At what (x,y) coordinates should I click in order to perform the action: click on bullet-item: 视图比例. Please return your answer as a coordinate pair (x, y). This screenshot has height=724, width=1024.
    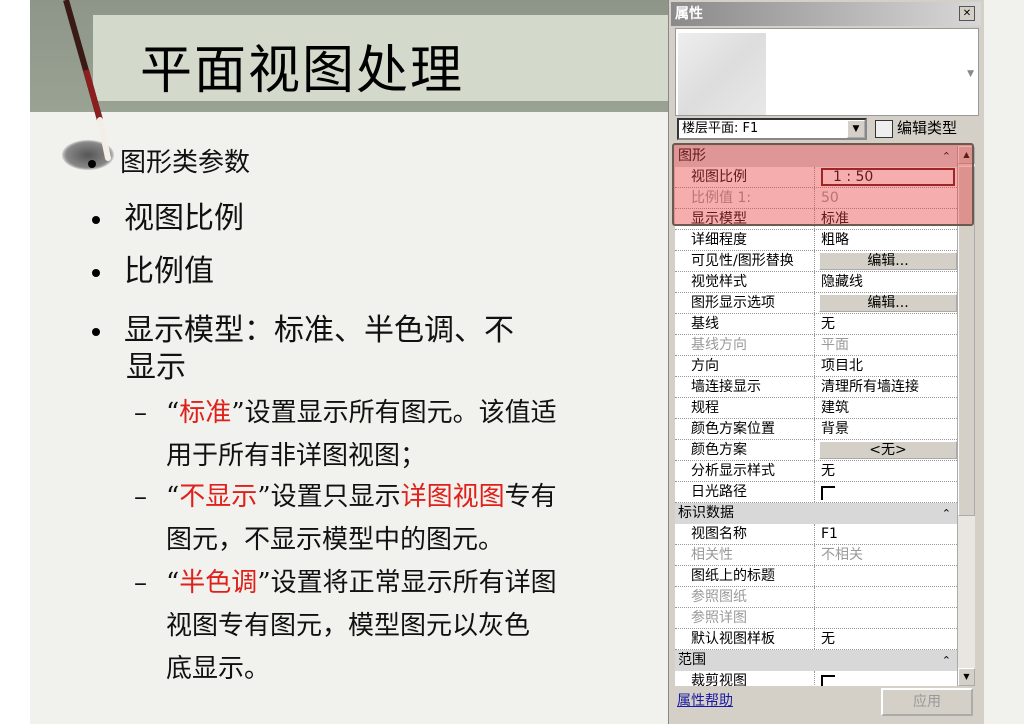
    Looking at the image, I should click on (168, 215).